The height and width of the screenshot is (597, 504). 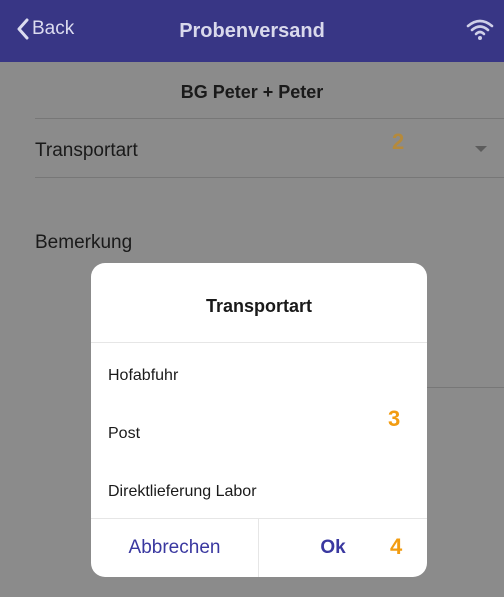 What do you see at coordinates (396, 546) in the screenshot?
I see `marker-4: 4` at bounding box center [396, 546].